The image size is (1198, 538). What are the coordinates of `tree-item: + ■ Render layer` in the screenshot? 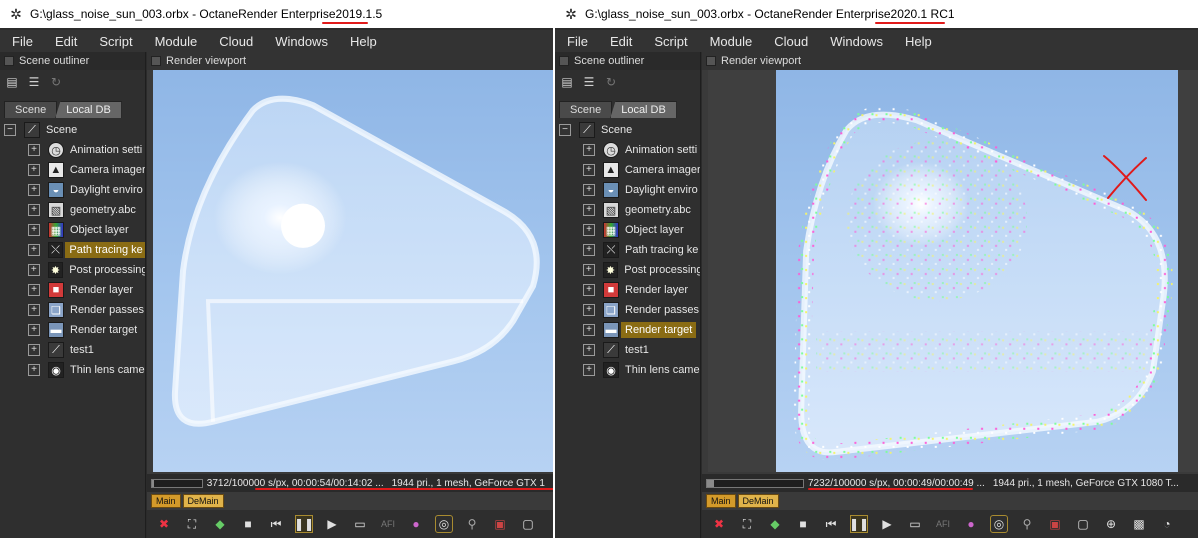 It's located at (627, 290).